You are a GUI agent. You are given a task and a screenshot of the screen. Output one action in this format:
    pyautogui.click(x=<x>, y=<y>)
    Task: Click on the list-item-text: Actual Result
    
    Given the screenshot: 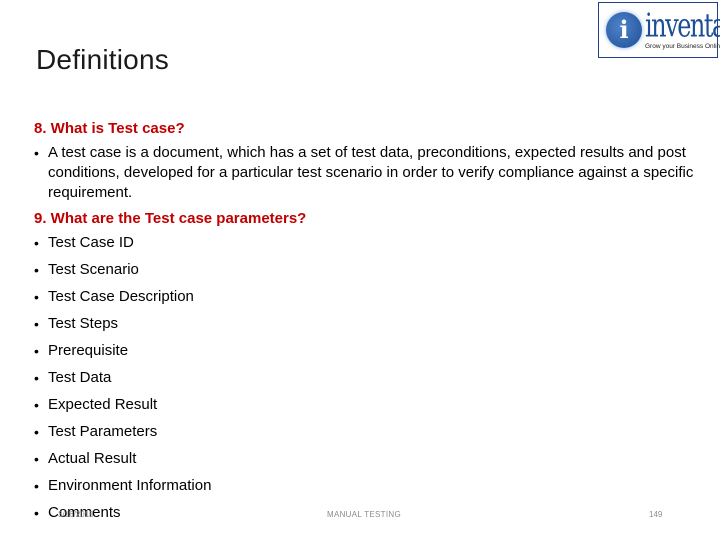 What is the action you would take?
    pyautogui.click(x=92, y=458)
    